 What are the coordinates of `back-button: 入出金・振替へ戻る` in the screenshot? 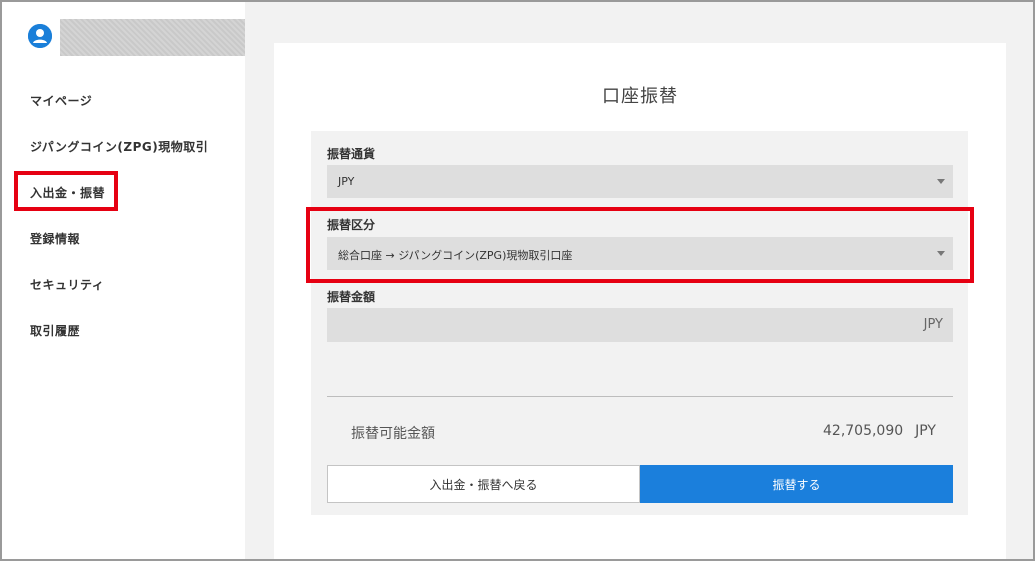 It's located at (483, 484).